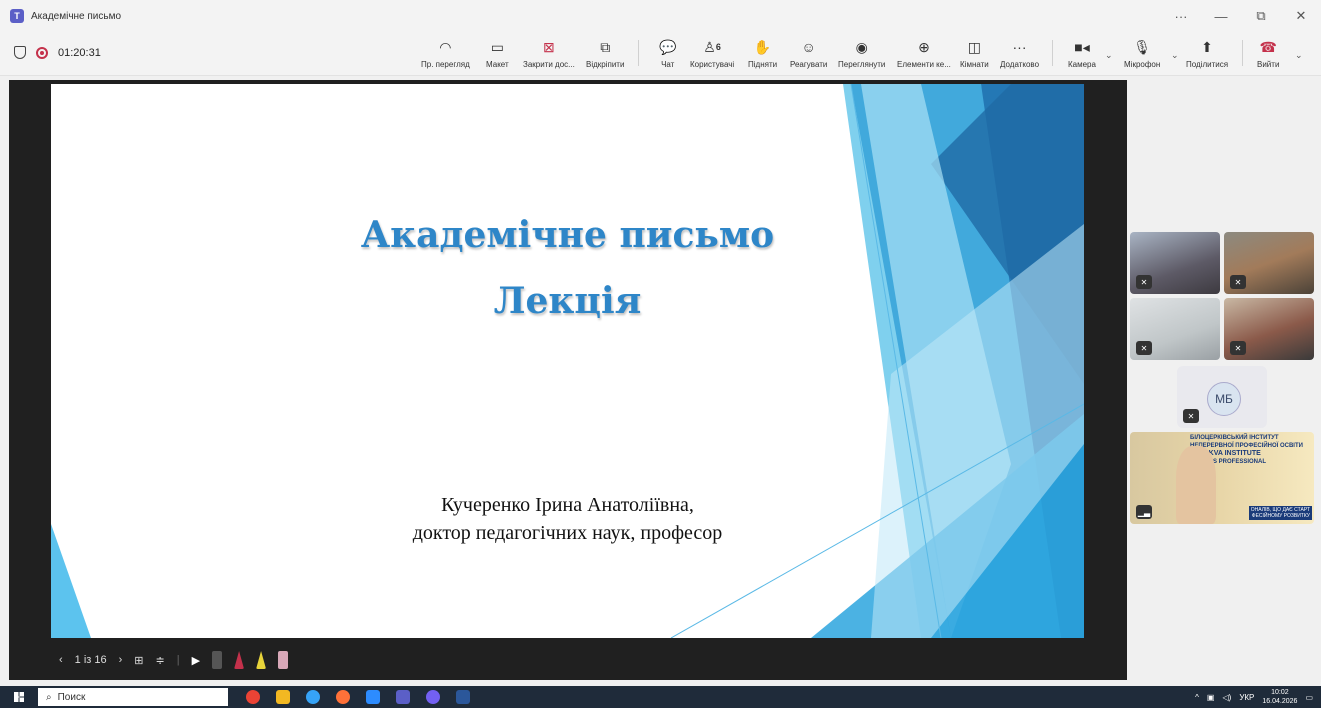 The image size is (1321, 708). What do you see at coordinates (1221, 16) in the screenshot?
I see `minimize-button: —` at bounding box center [1221, 16].